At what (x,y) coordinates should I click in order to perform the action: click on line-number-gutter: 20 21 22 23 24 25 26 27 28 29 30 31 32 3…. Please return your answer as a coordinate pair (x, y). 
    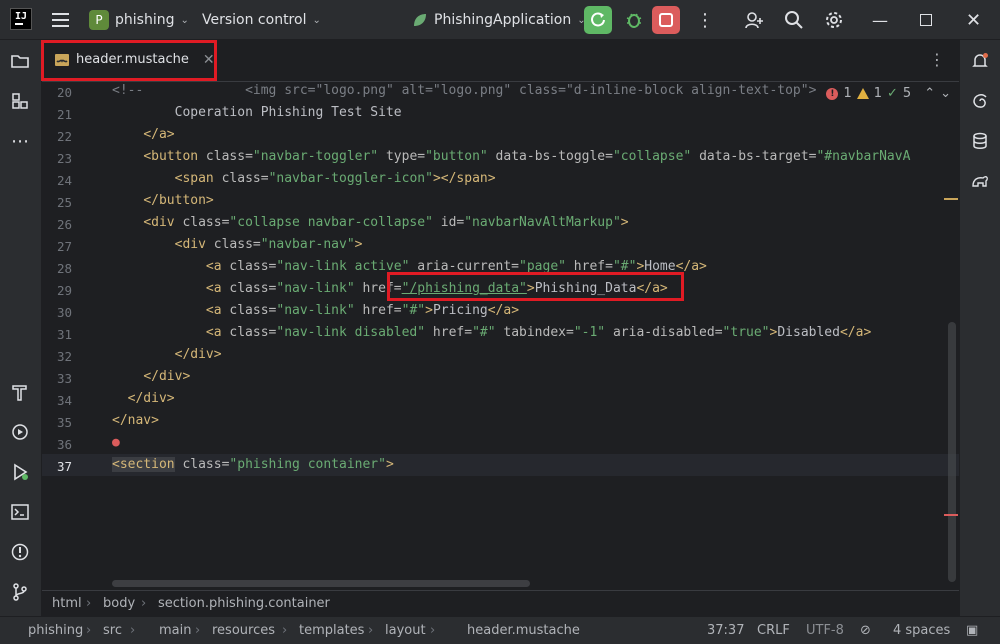
    Looking at the image, I should click on (75, 336).